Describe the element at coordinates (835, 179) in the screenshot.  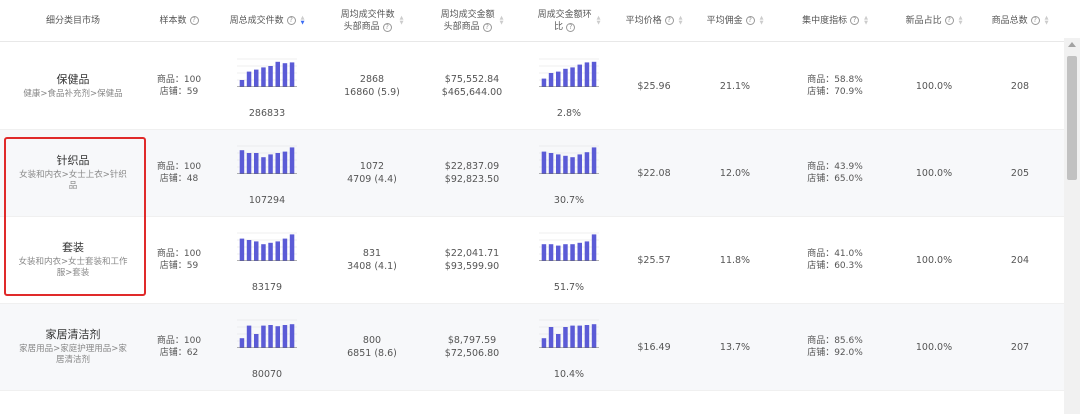
I see `concentration-value: 店铺：65.0%` at that location.